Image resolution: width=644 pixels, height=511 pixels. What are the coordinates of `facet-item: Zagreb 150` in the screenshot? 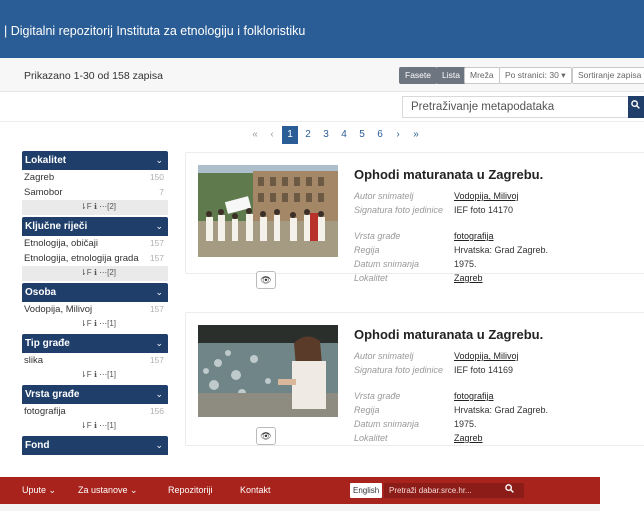 It's located at (95, 177).